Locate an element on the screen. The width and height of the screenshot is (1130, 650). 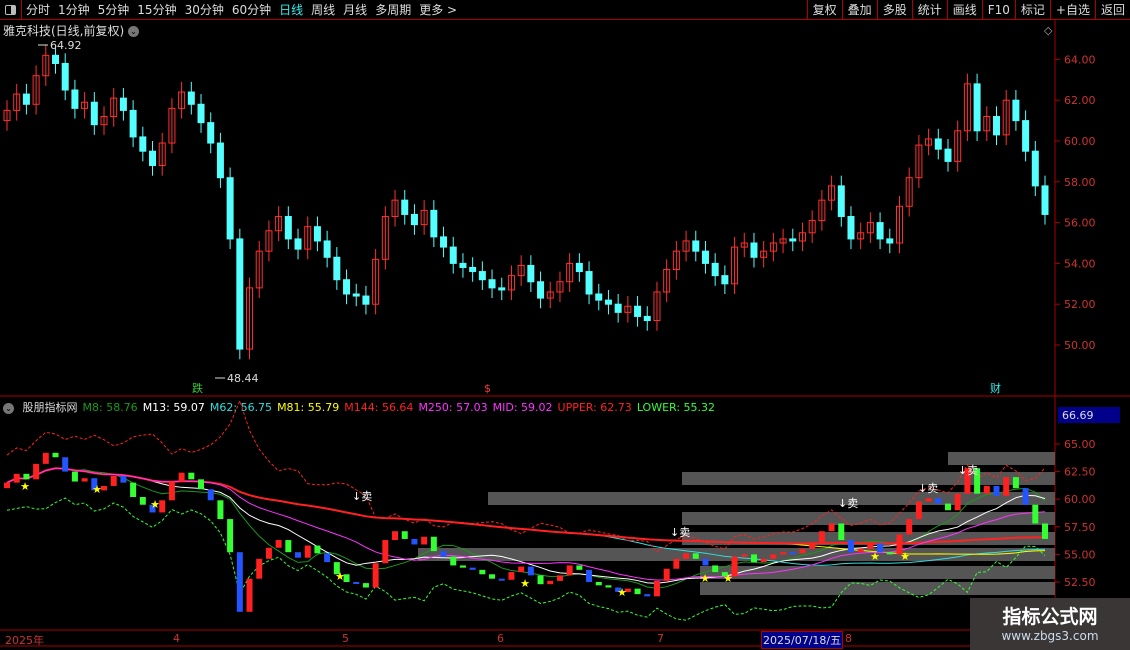
price-tick: 54.00 is located at coordinates (1080, 263).